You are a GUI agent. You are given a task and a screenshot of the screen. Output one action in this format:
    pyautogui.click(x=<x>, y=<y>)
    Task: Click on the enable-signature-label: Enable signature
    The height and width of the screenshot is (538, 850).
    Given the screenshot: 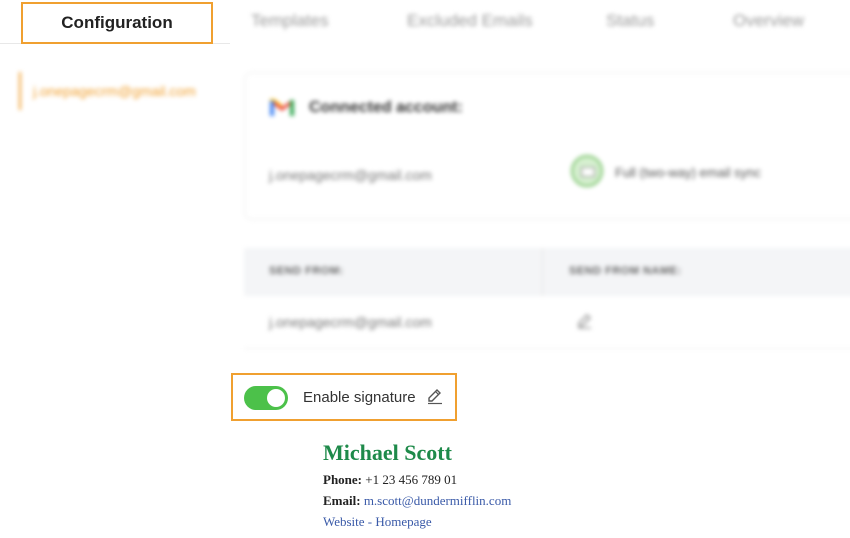 What is the action you would take?
    pyautogui.click(x=359, y=397)
    